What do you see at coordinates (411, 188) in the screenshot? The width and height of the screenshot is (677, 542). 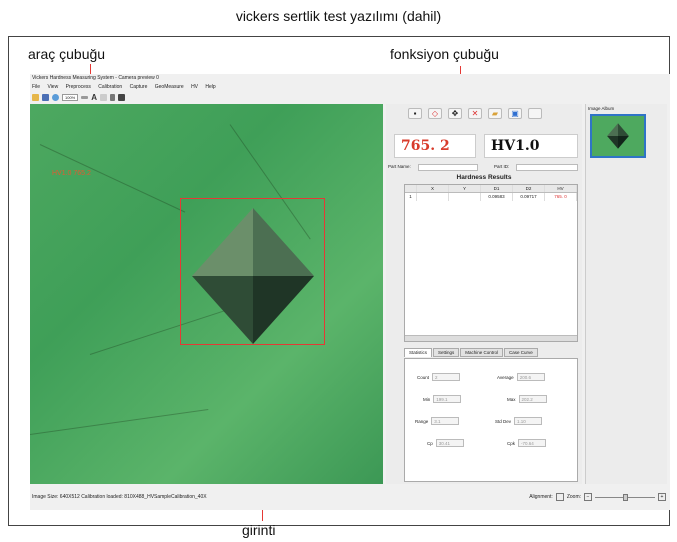 I see `column-header` at bounding box center [411, 188].